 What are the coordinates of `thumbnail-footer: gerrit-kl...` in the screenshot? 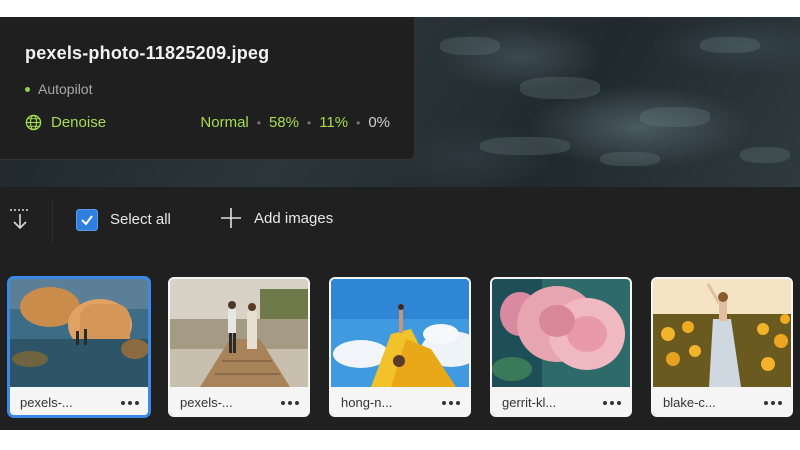 It's located at (561, 401).